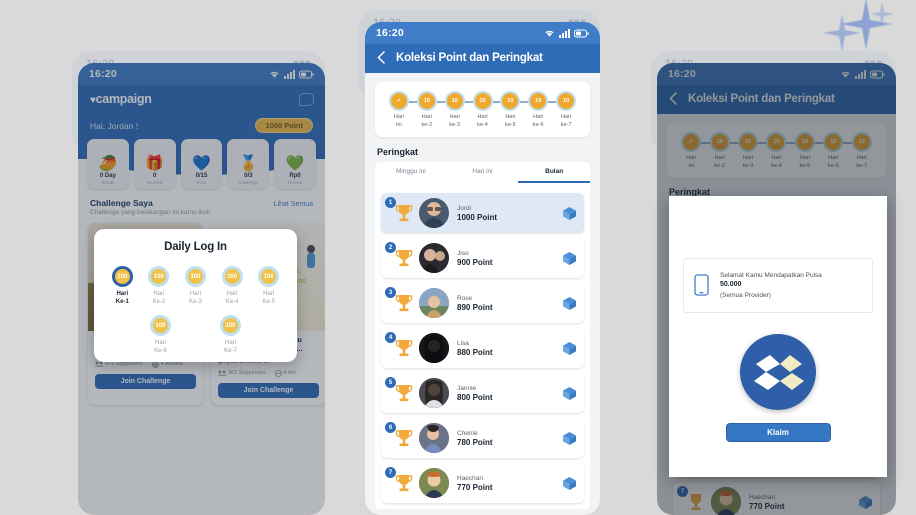 The height and width of the screenshot is (515, 916). Describe the element at coordinates (398, 101) in the screenshot. I see `streak-circle: ✓` at that location.